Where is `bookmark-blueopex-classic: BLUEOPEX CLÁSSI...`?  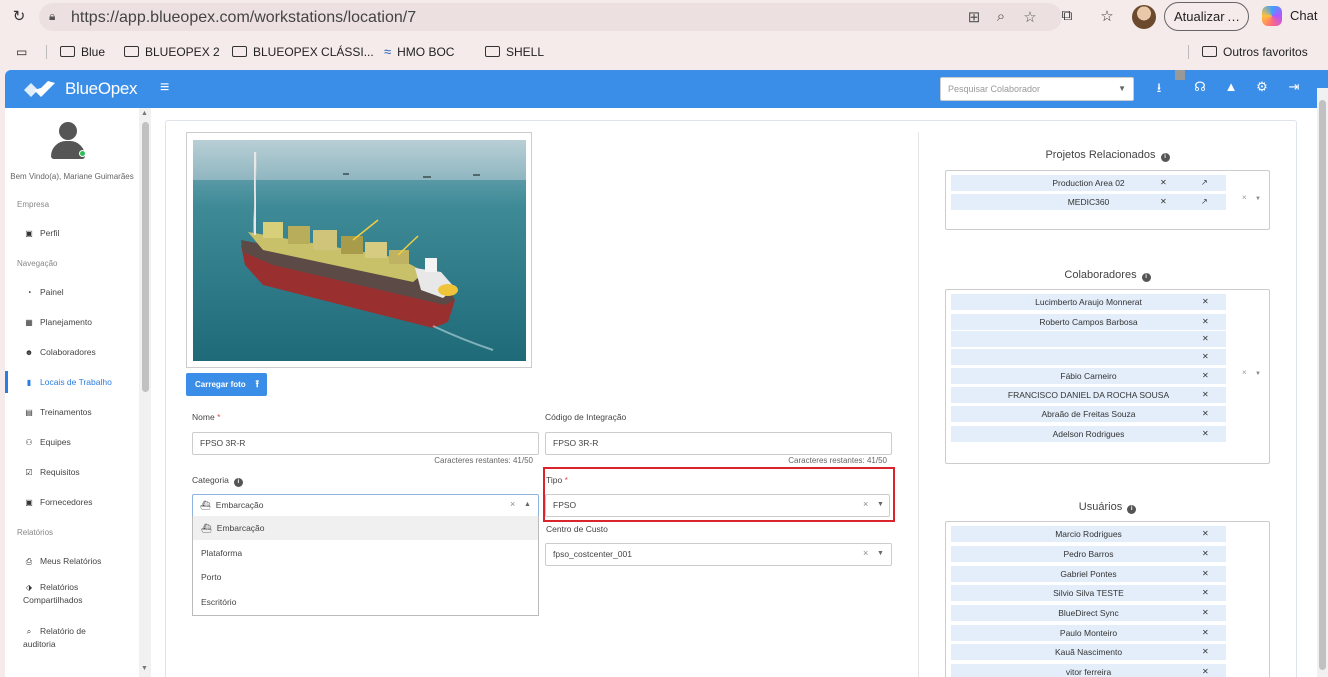
bookmark-blueopex-classic: BLUEOPEX CLÁSSI... is located at coordinates (303, 52).